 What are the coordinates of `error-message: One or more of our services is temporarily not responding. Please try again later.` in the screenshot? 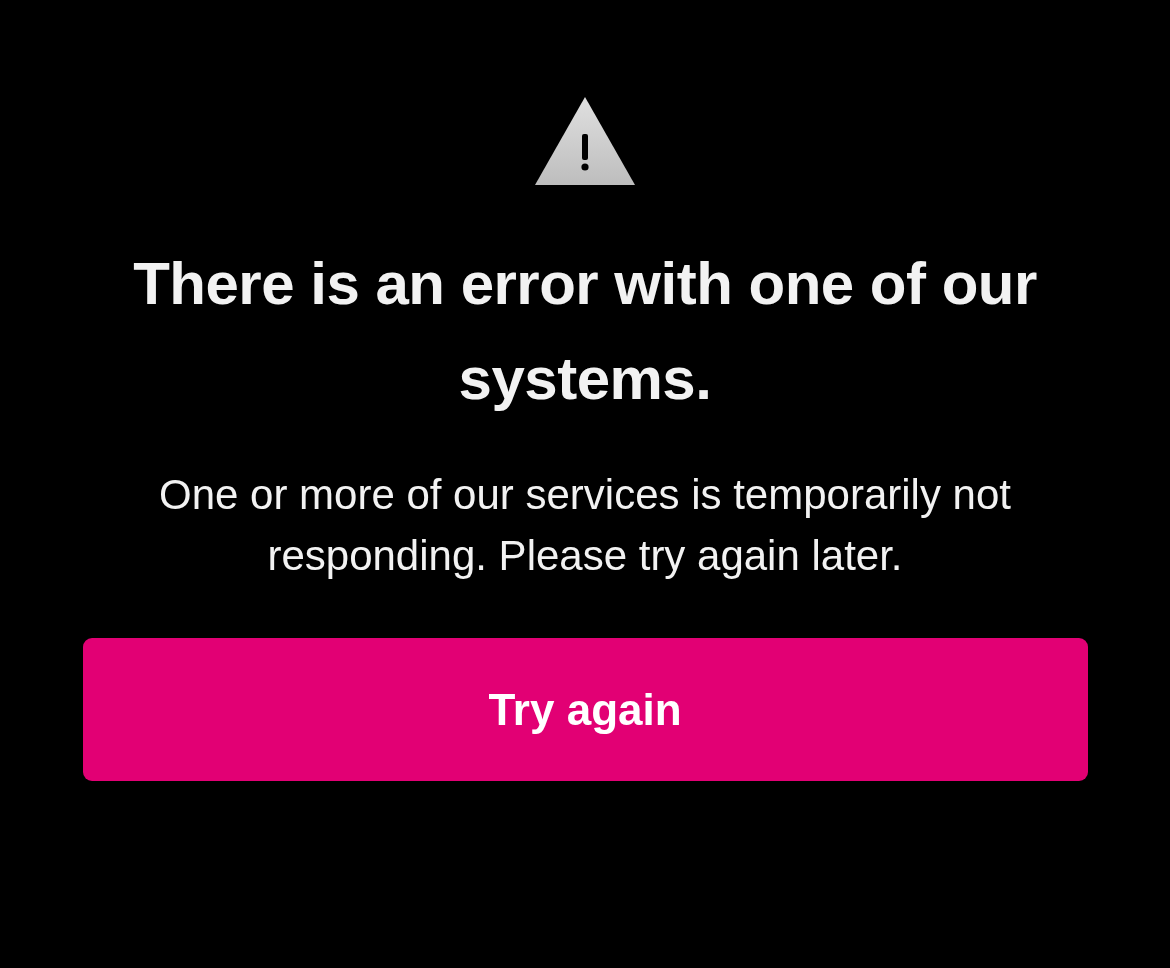 It's located at (585, 525).